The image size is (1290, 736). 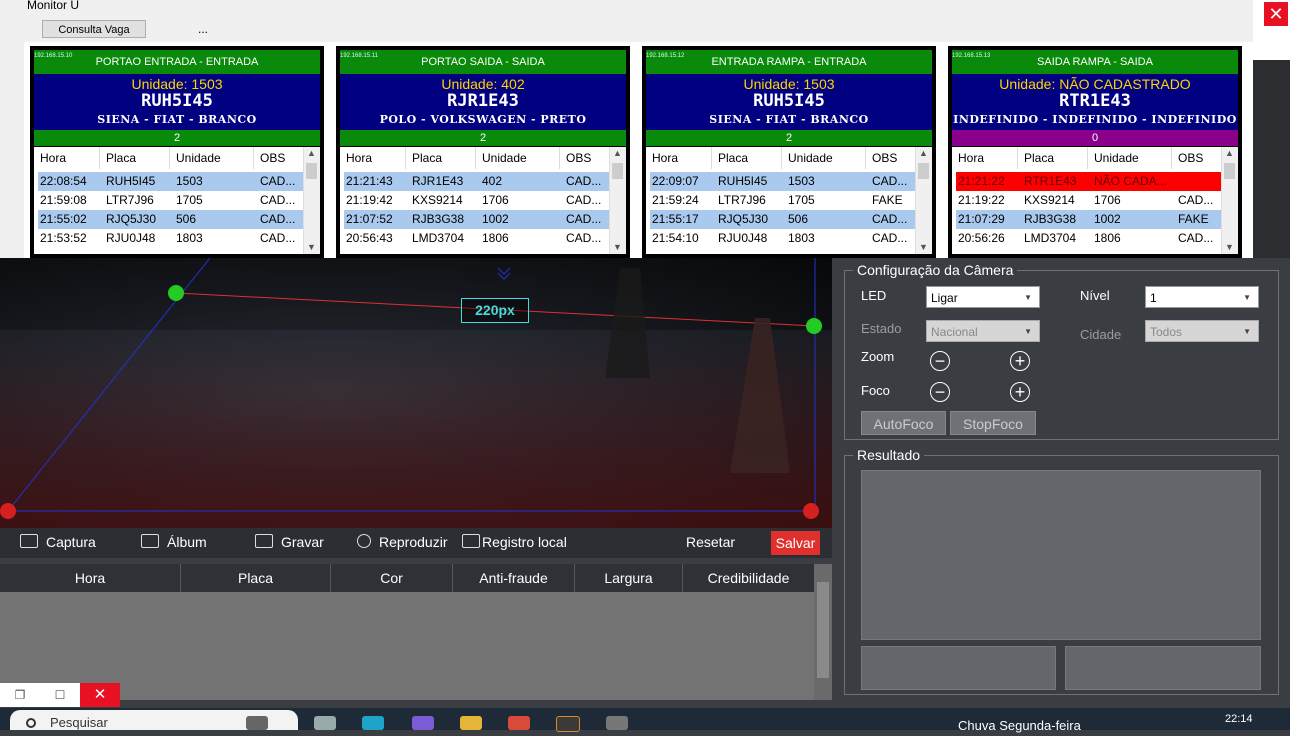 What do you see at coordinates (993, 423) in the screenshot?
I see `stopfoco-button: StopFoco` at bounding box center [993, 423].